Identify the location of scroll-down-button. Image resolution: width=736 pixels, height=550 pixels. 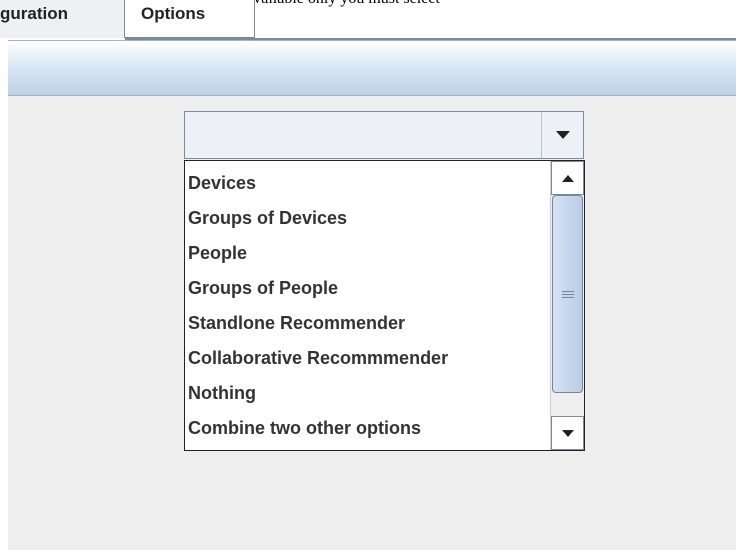
(567, 433).